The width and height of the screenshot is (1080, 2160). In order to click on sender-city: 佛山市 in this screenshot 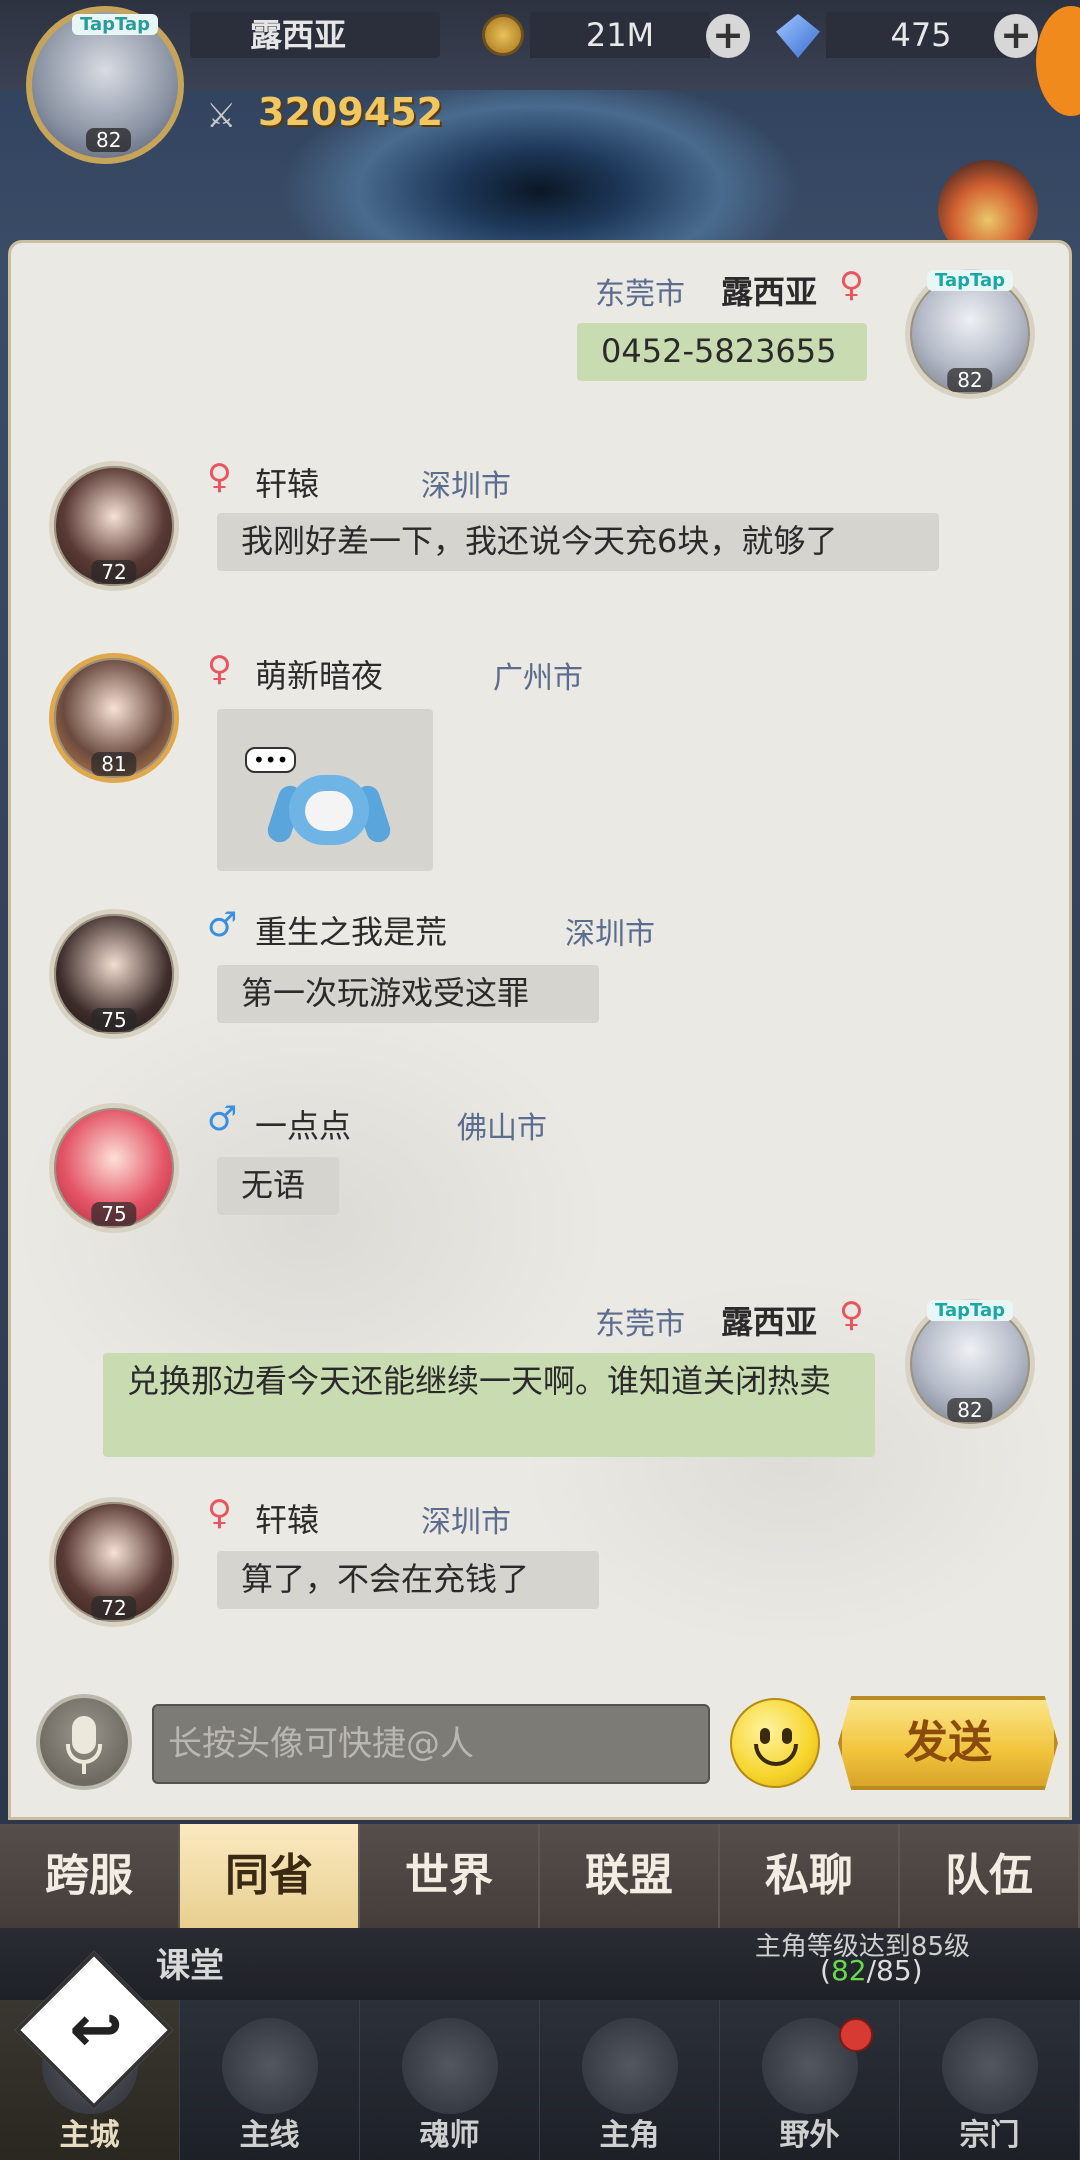, I will do `click(502, 1128)`.